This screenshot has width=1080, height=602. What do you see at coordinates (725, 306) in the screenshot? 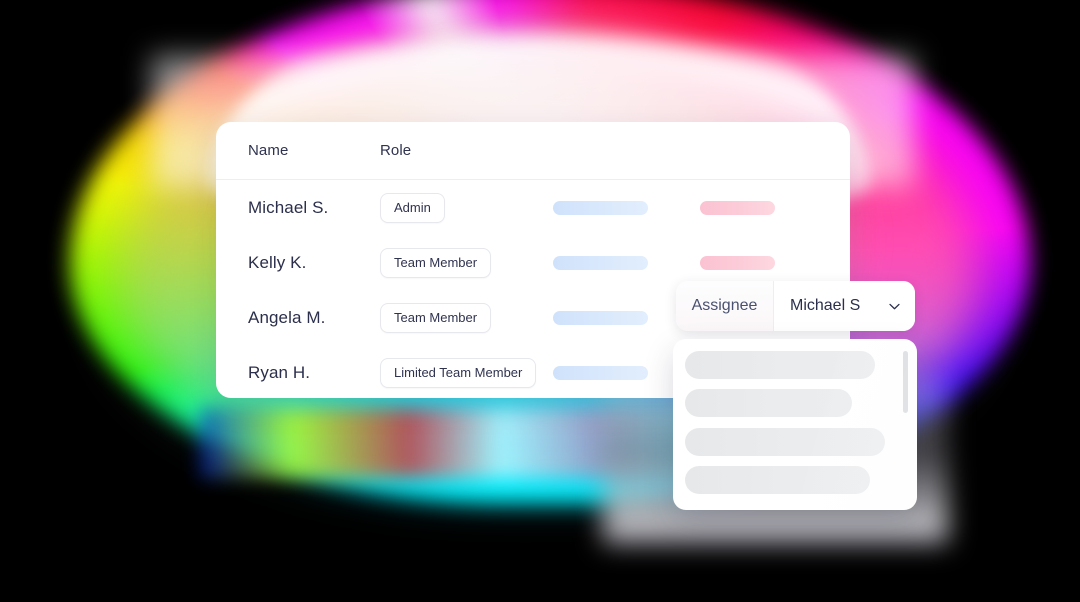
I see `assignee-label: Assignee` at bounding box center [725, 306].